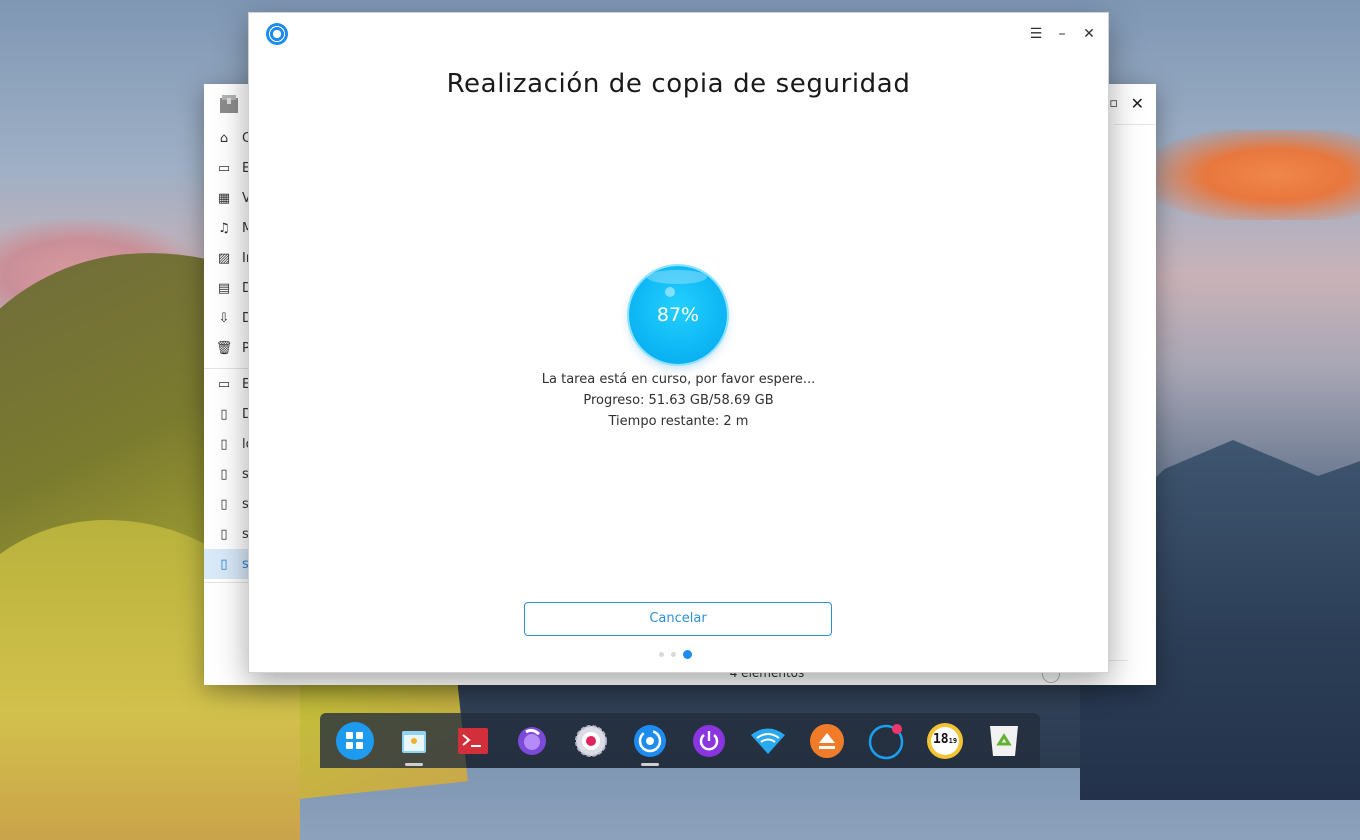 The image size is (1360, 840). Describe the element at coordinates (1113, 103) in the screenshot. I see `maximize-icon: ▫` at that location.